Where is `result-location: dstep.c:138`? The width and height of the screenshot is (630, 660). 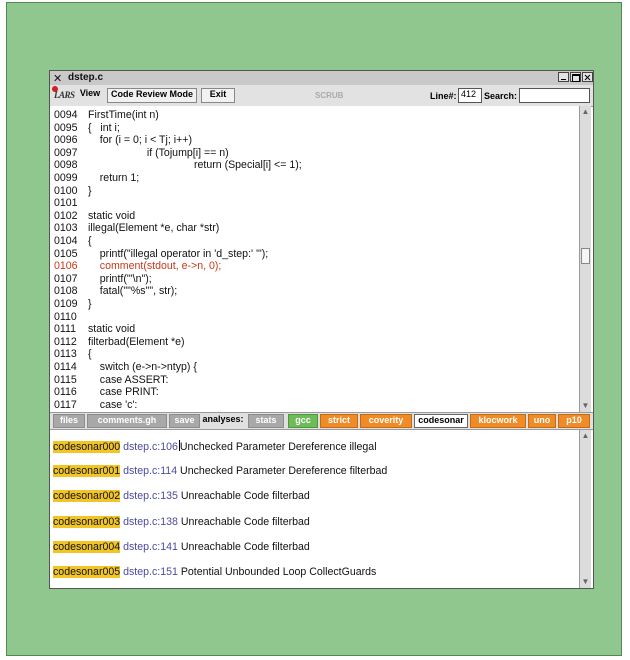 result-location: dstep.c:138 is located at coordinates (149, 522).